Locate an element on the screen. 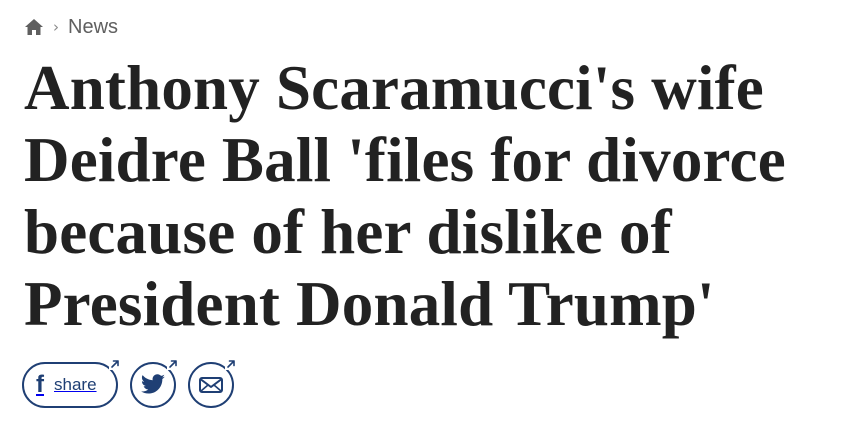 This screenshot has width=846, height=435. share-bar: f share is located at coordinates (129, 383).